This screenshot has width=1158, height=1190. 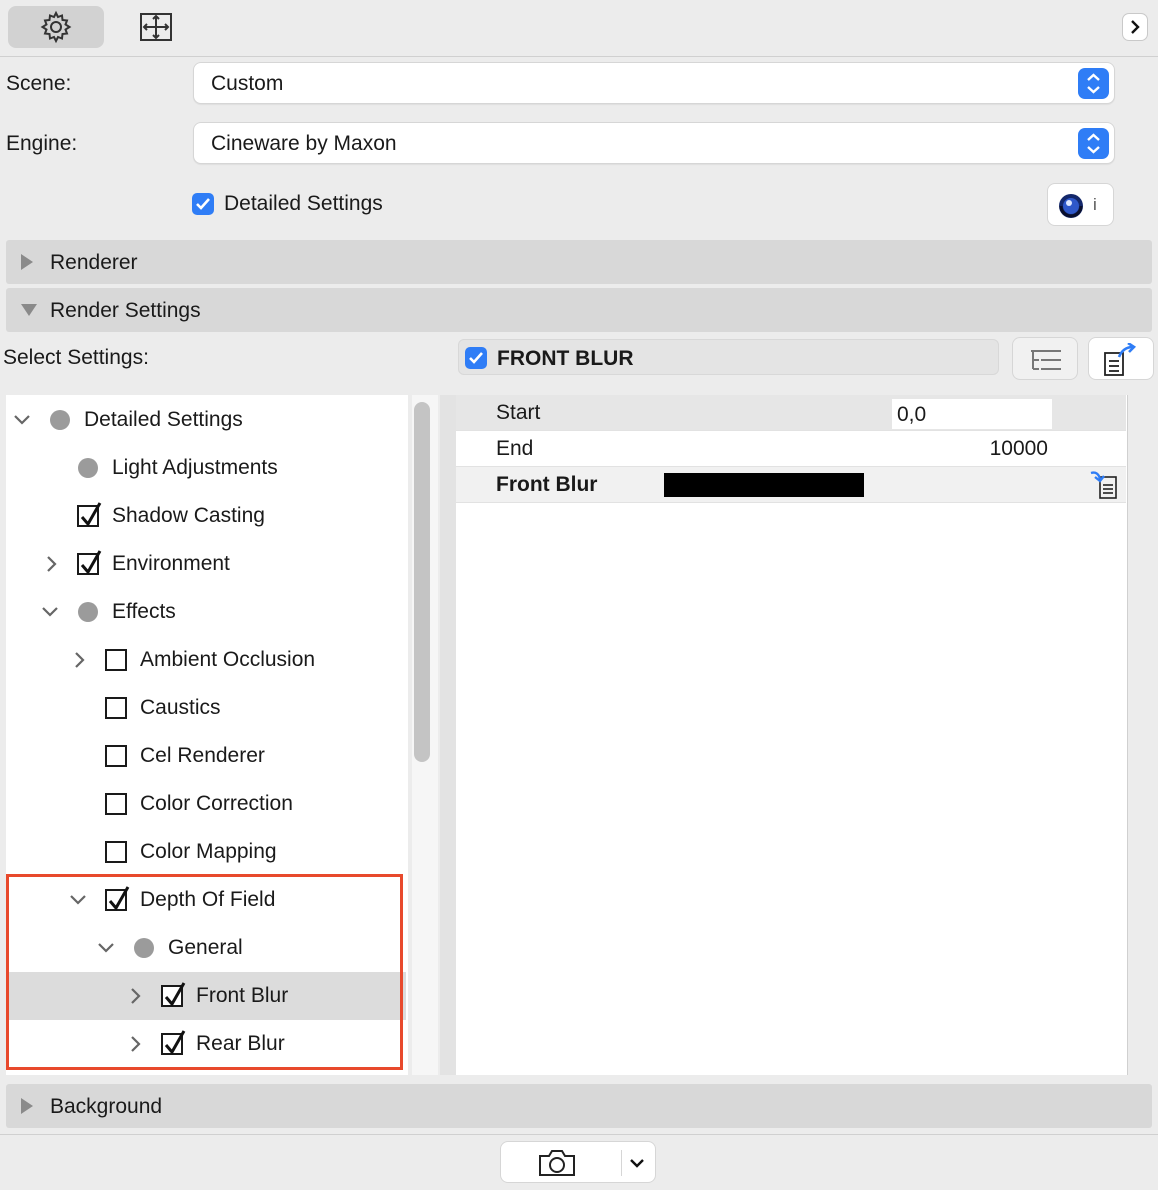 I want to click on tree-item-label: Effects, so click(x=144, y=611).